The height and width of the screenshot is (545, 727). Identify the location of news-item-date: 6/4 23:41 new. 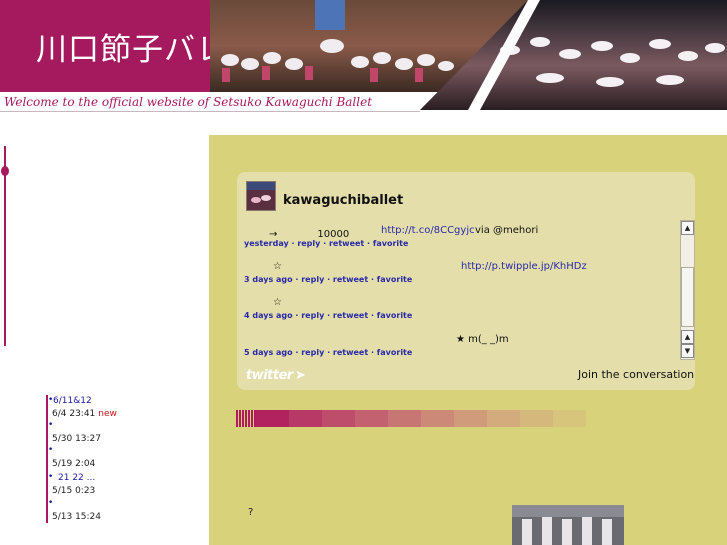
(84, 414).